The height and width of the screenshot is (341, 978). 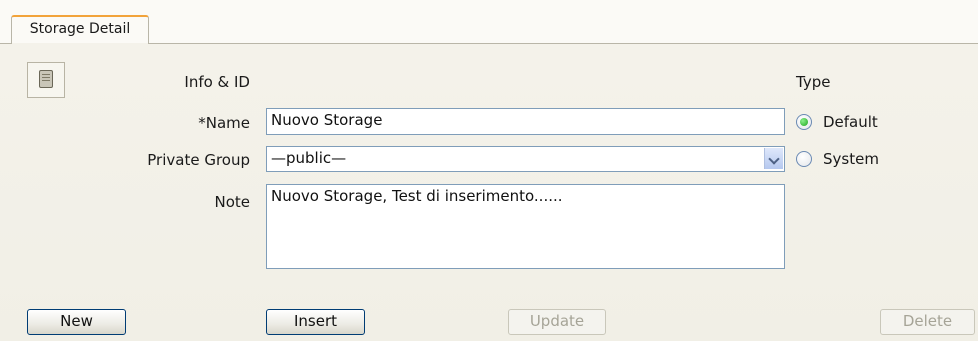 I want to click on insert-button: Insert, so click(x=315, y=322).